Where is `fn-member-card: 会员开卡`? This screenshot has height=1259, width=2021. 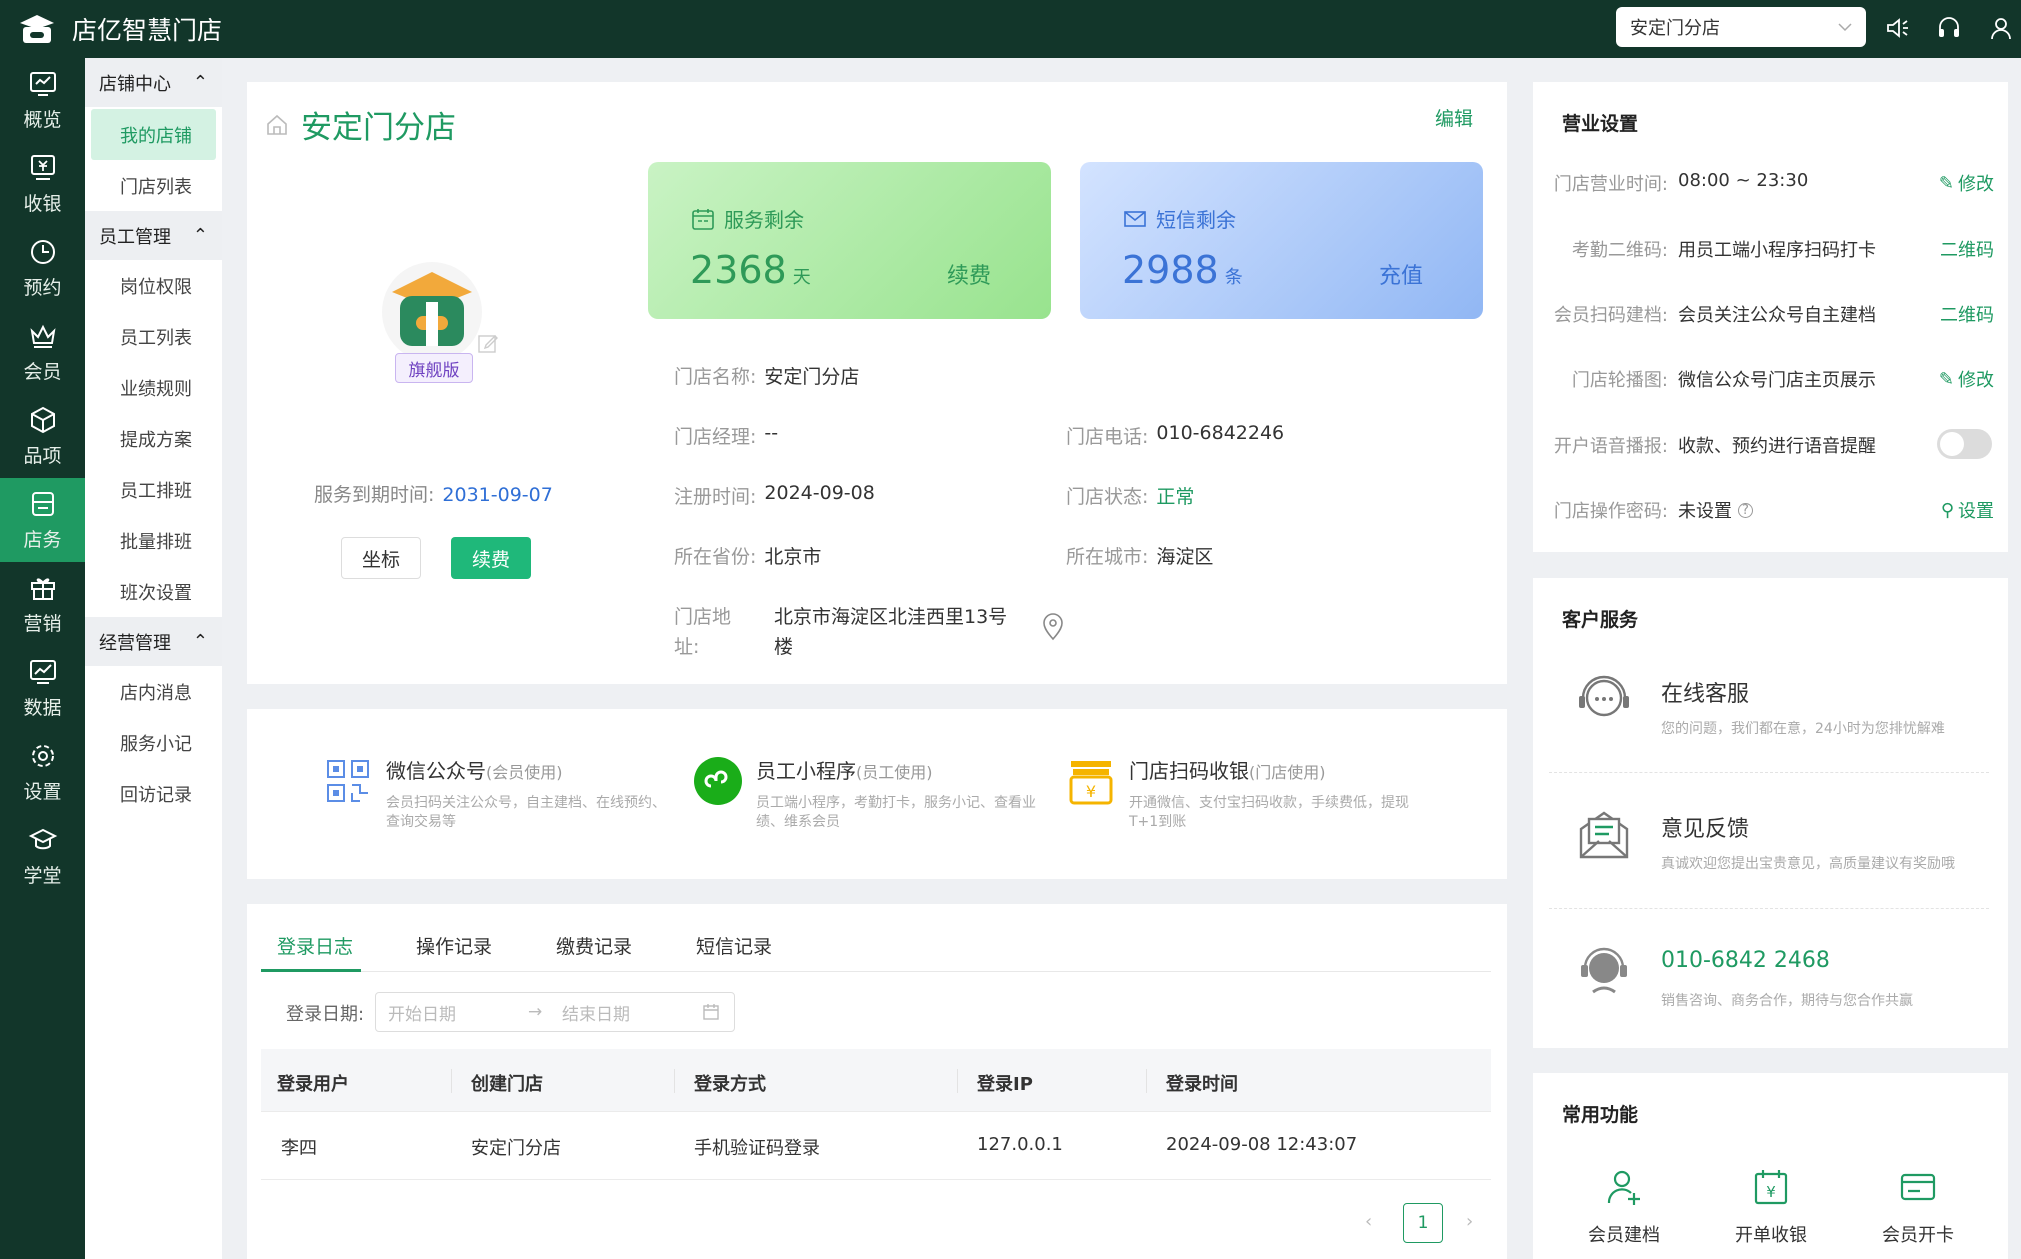
fn-member-card: 会员开卡 is located at coordinates (1918, 1207).